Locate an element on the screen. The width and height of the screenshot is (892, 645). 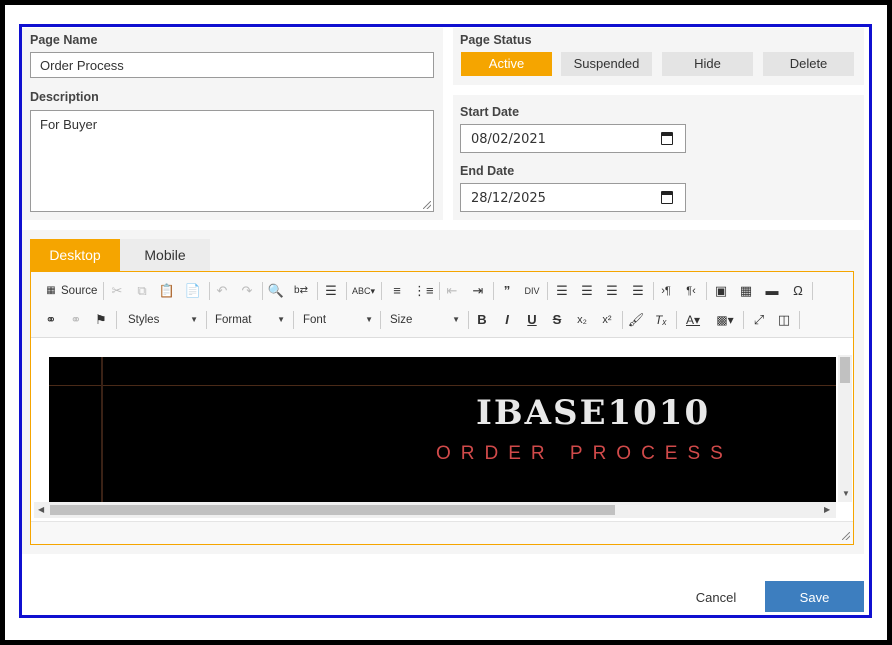
size-dropdown: Size ▼ is located at coordinates (426, 320).